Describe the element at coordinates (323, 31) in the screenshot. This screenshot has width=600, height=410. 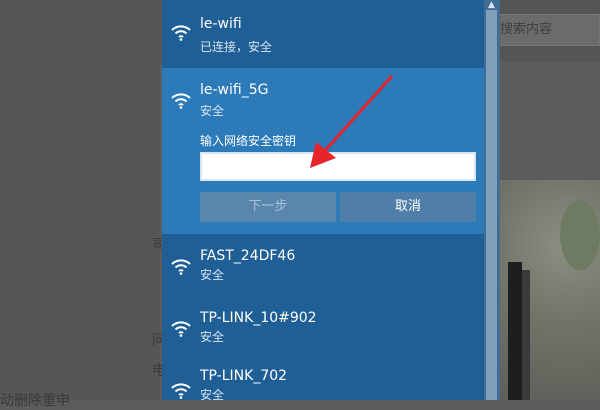
I see `network-item-le-wifi: le-wifi 已连接，安全` at that location.